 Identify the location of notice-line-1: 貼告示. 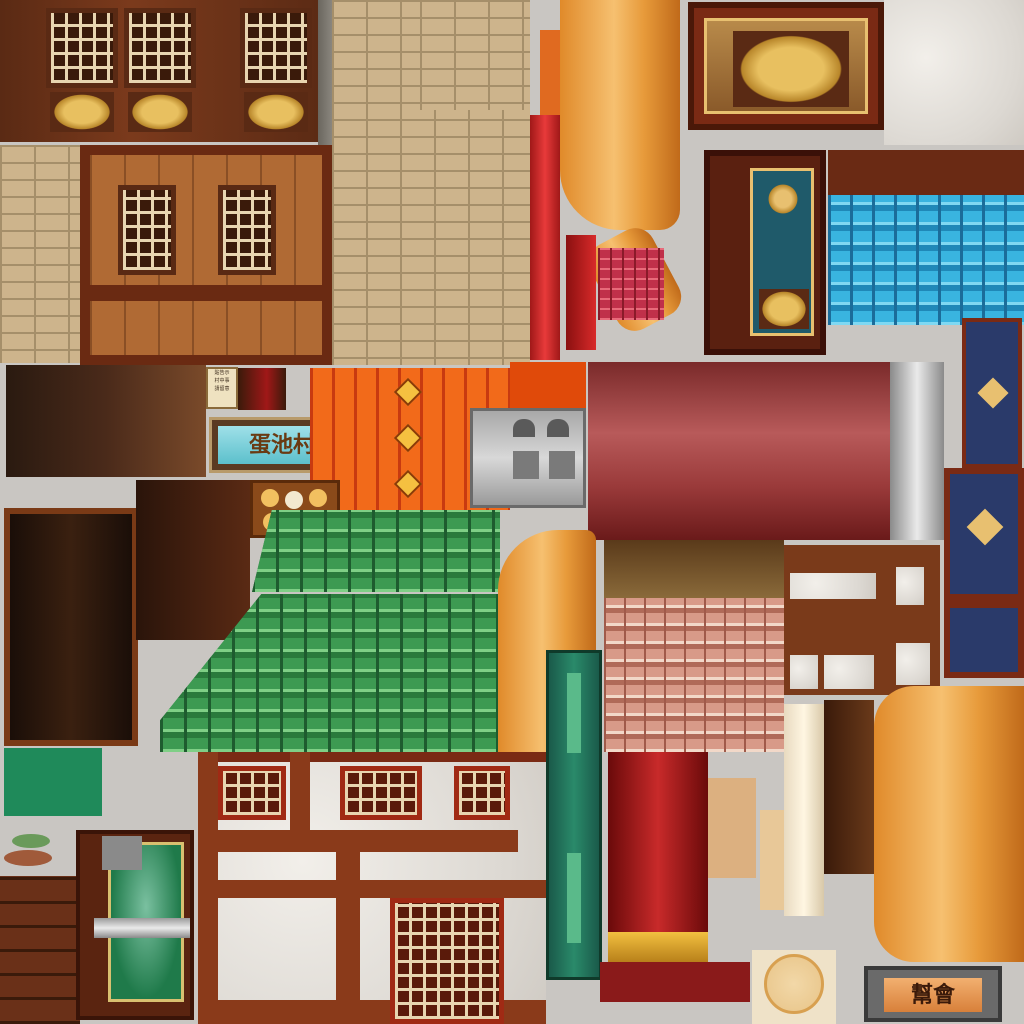
(222, 373).